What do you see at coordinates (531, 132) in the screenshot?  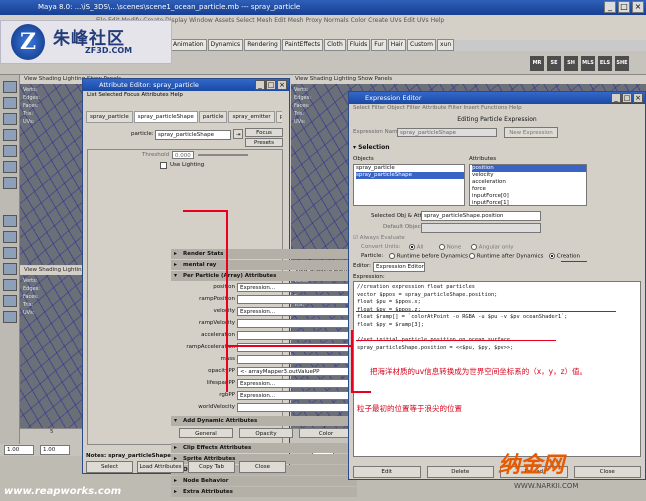 I see `new-expression-button: New Expression` at bounding box center [531, 132].